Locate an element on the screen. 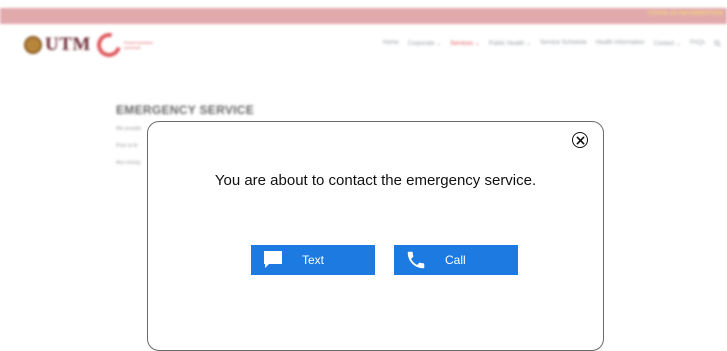  nav-item-public-health: Public Health ⌄ is located at coordinates (510, 44).